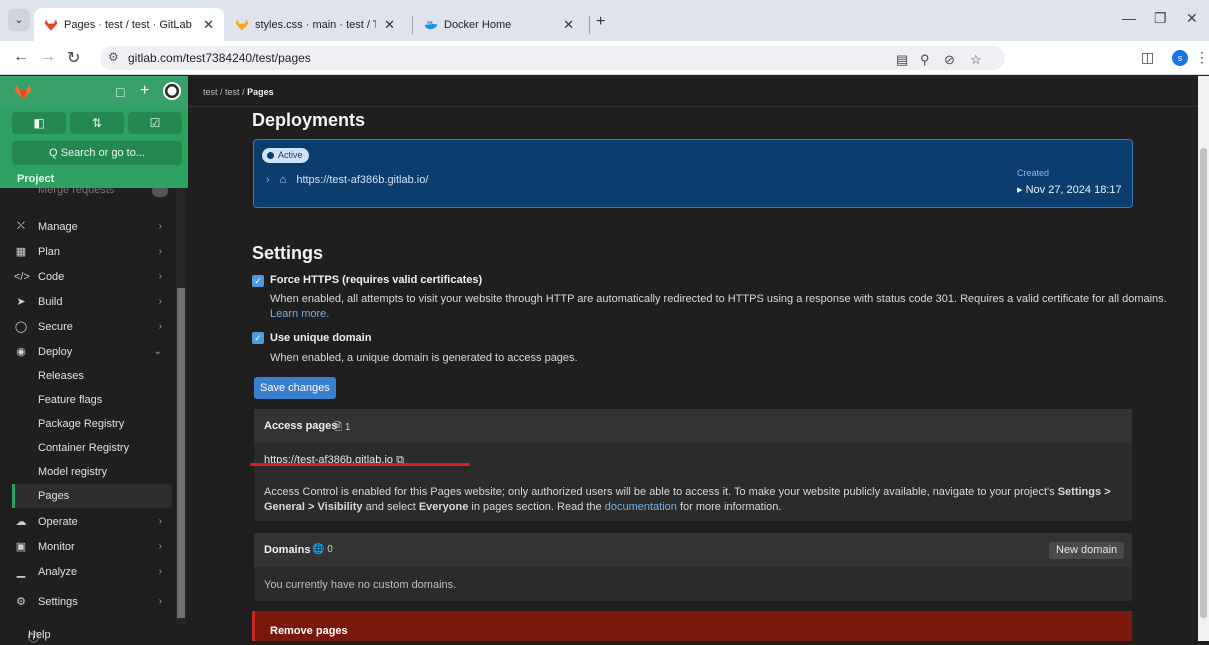 The height and width of the screenshot is (645, 1209). What do you see at coordinates (360, 585) in the screenshot?
I see `domains-empty-text: You currently have no custom domains.` at bounding box center [360, 585].